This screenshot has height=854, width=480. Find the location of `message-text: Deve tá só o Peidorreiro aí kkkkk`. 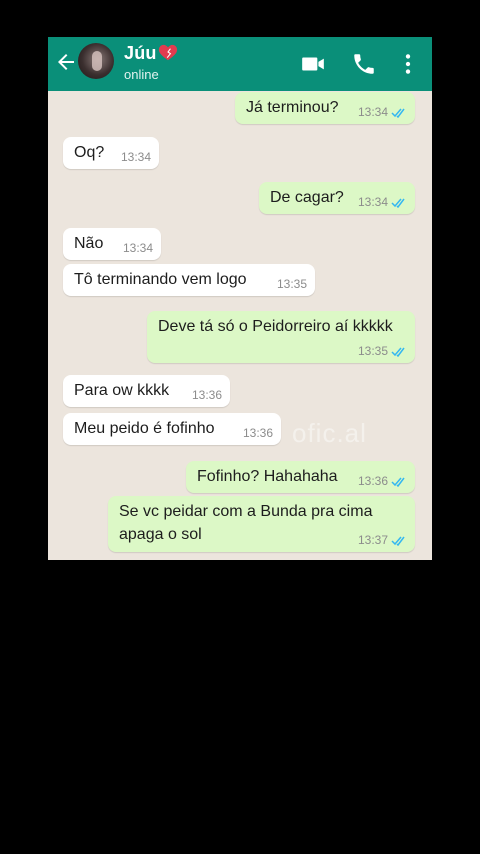

message-text: Deve tá só o Peidorreiro aí kkkkk is located at coordinates (275, 326).